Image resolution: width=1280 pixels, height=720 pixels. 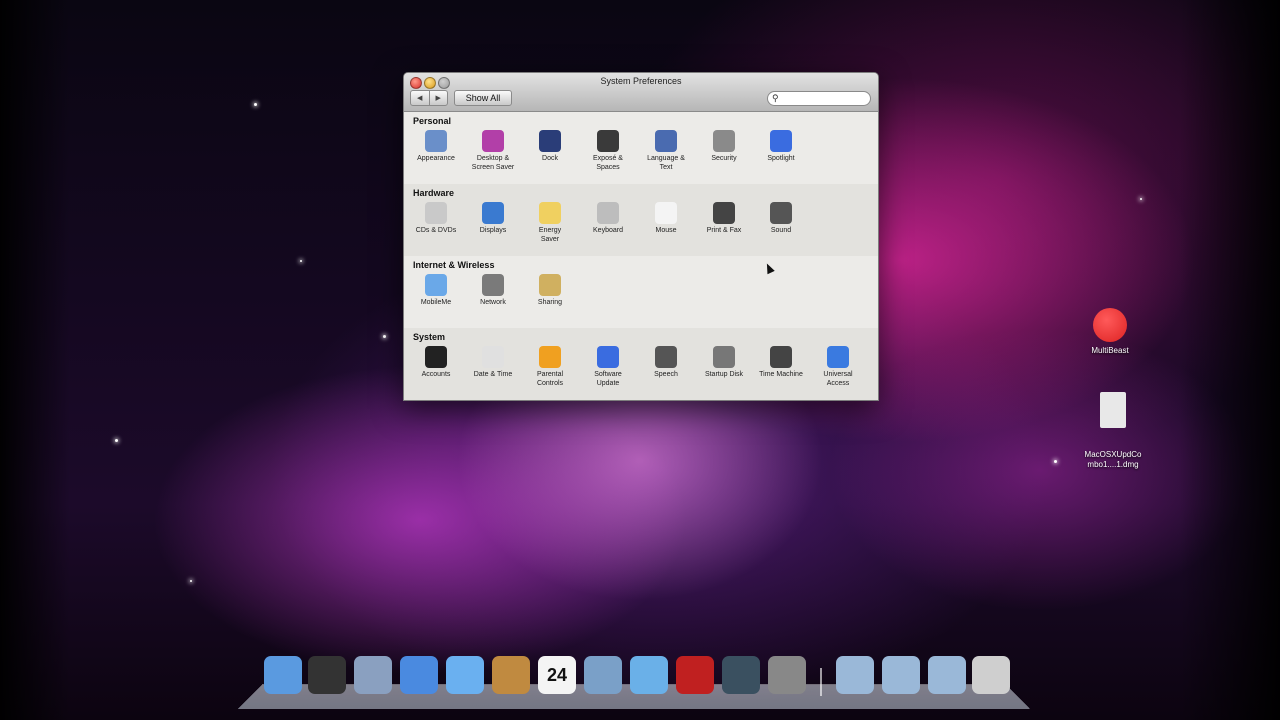 What do you see at coordinates (838, 367) in the screenshot?
I see `pane-universal-access: Universal Access` at bounding box center [838, 367].